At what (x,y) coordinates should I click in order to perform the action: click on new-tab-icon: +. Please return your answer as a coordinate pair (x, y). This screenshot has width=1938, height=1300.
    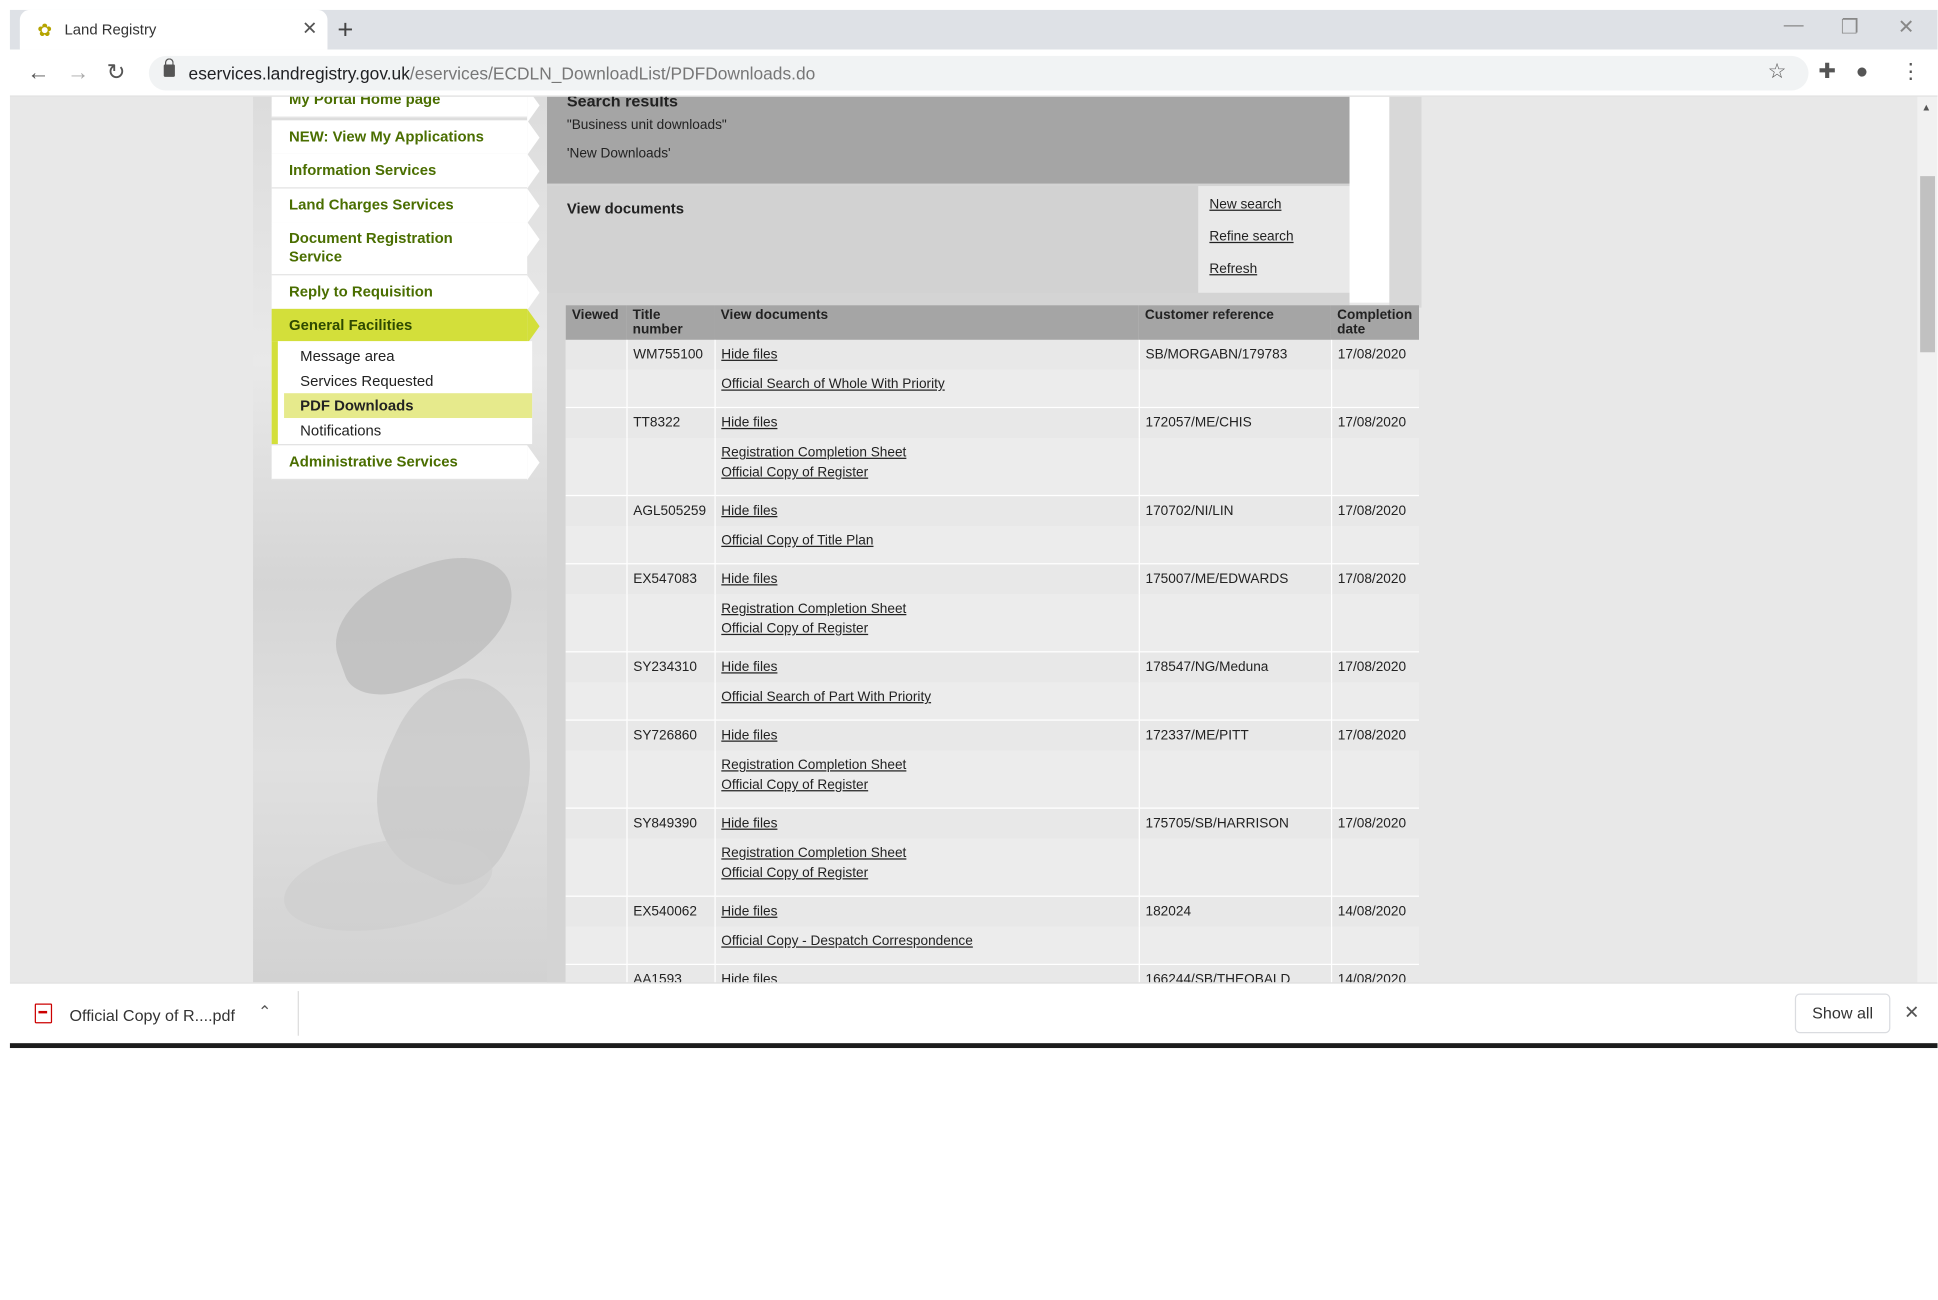
    Looking at the image, I should click on (345, 30).